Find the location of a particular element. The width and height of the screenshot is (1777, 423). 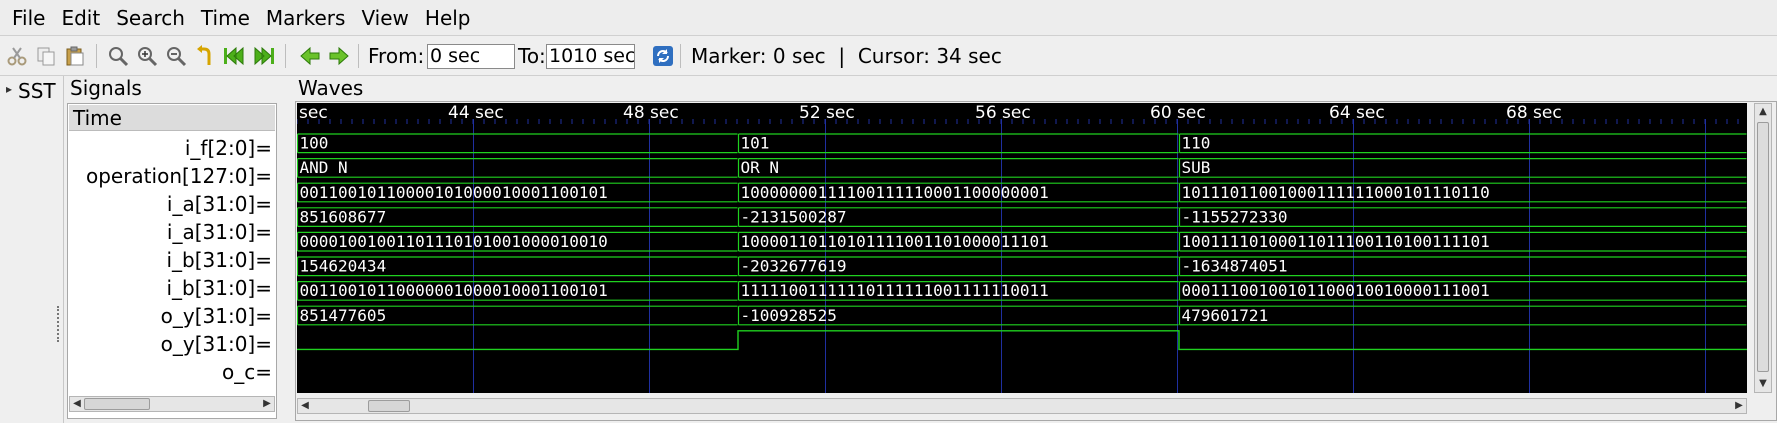

zoom-out-icon is located at coordinates (176, 56).